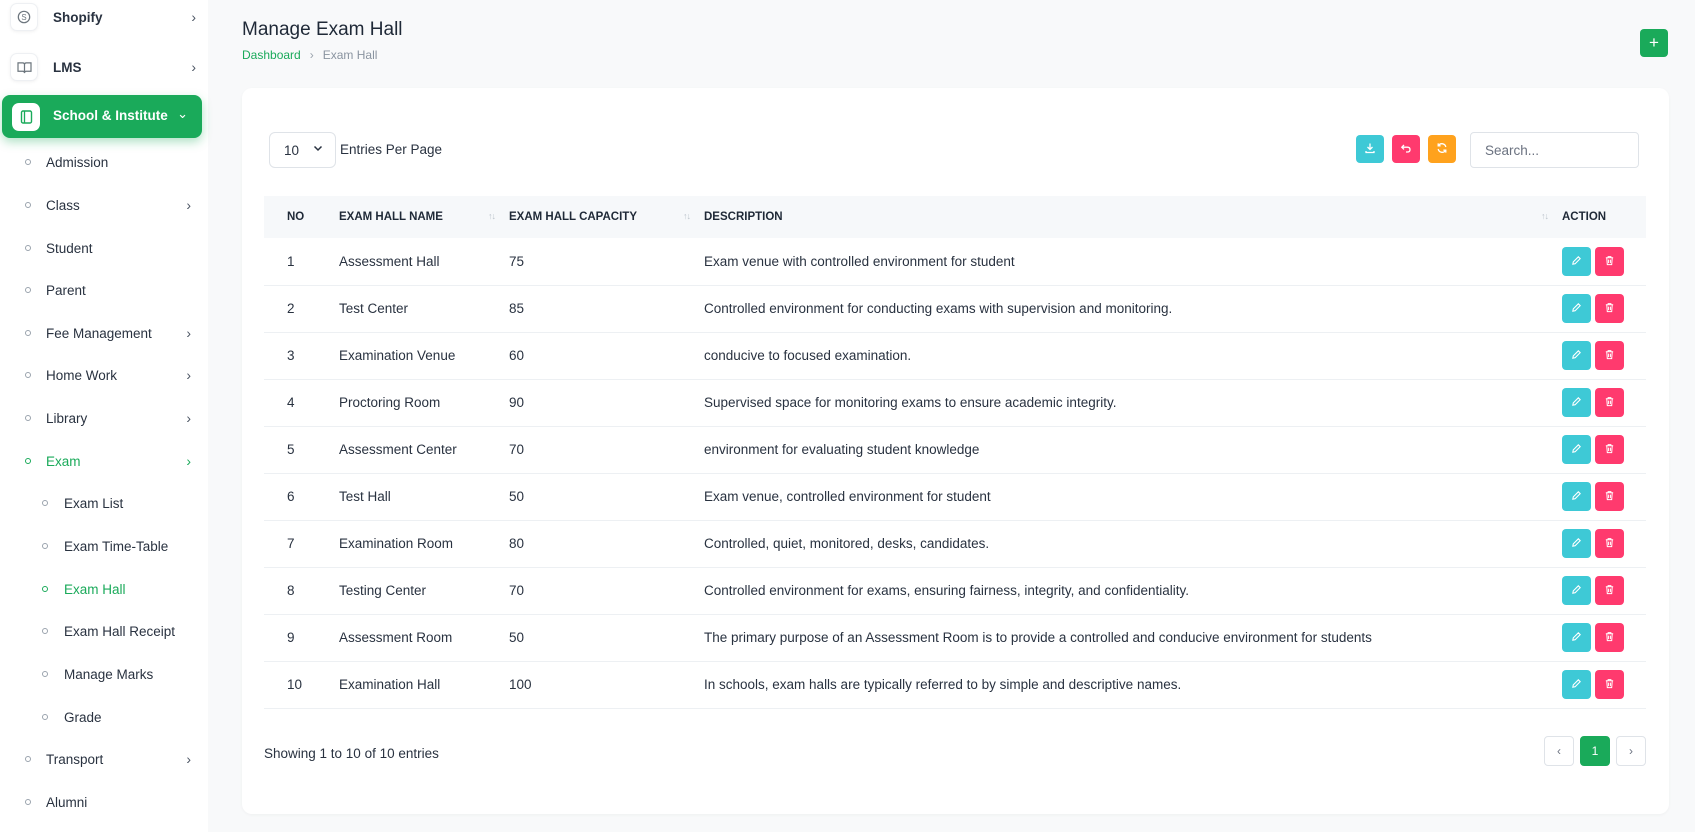 This screenshot has height=832, width=1695. What do you see at coordinates (77, 162) in the screenshot?
I see `sidebar-item-label: Admission` at bounding box center [77, 162].